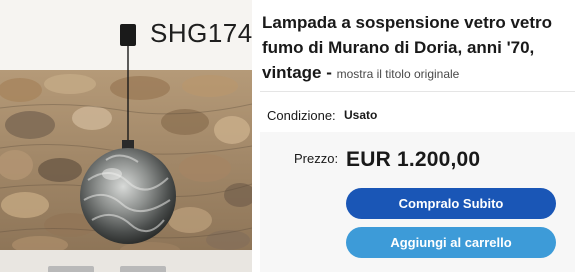  Describe the element at coordinates (361, 115) in the screenshot. I see `condition-value: Usato` at that location.